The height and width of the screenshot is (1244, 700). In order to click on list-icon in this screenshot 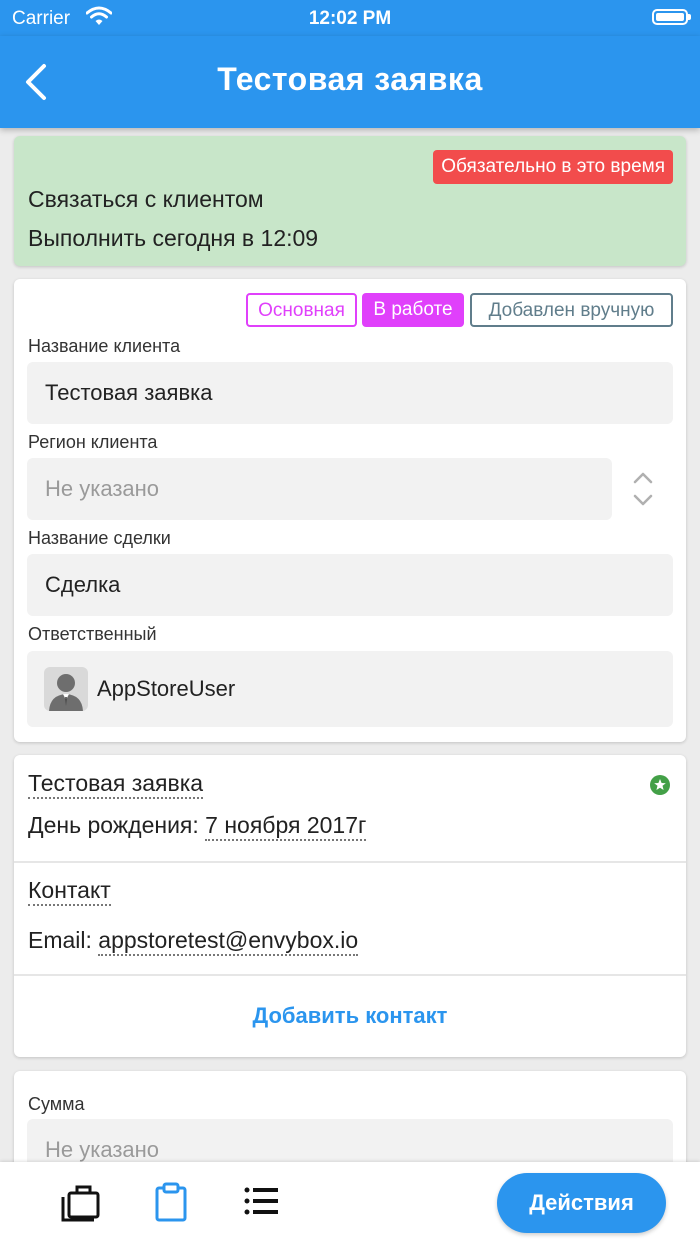, I will do `click(262, 1204)`.